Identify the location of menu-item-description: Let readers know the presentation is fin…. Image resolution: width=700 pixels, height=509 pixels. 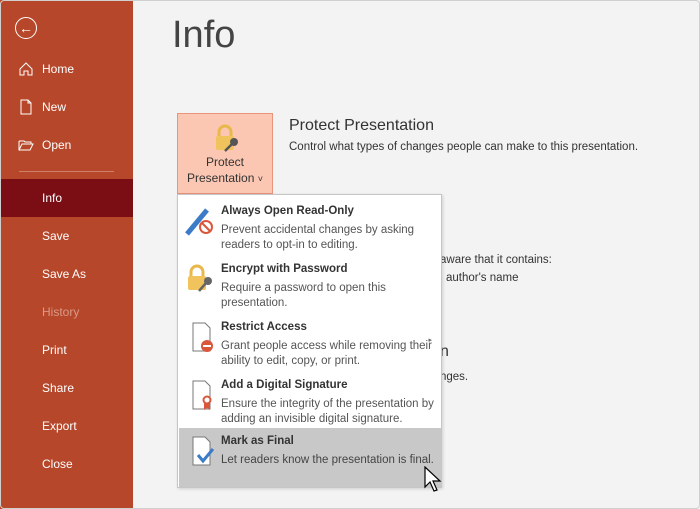
(327, 460).